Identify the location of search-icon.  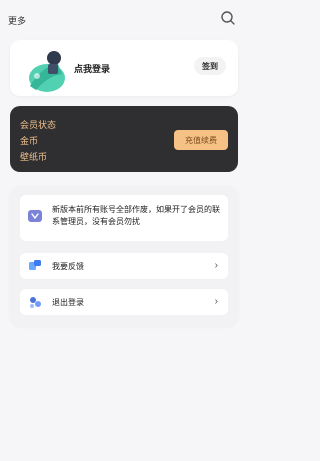
(228, 18).